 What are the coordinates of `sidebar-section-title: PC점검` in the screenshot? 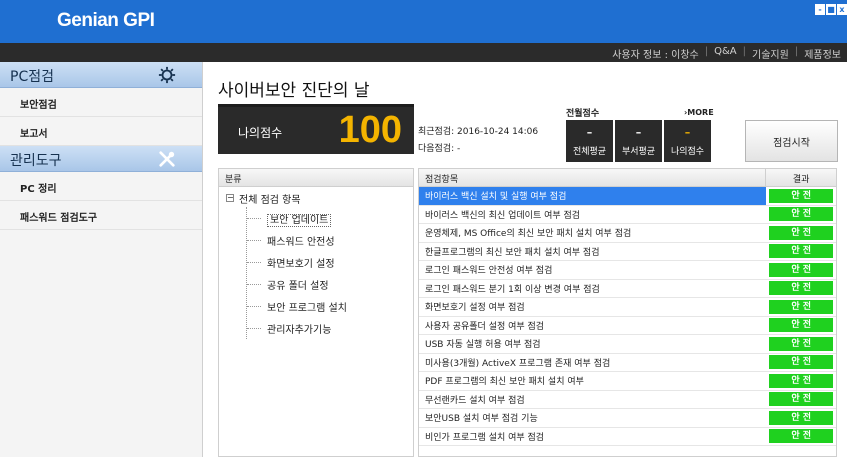 It's located at (32, 77).